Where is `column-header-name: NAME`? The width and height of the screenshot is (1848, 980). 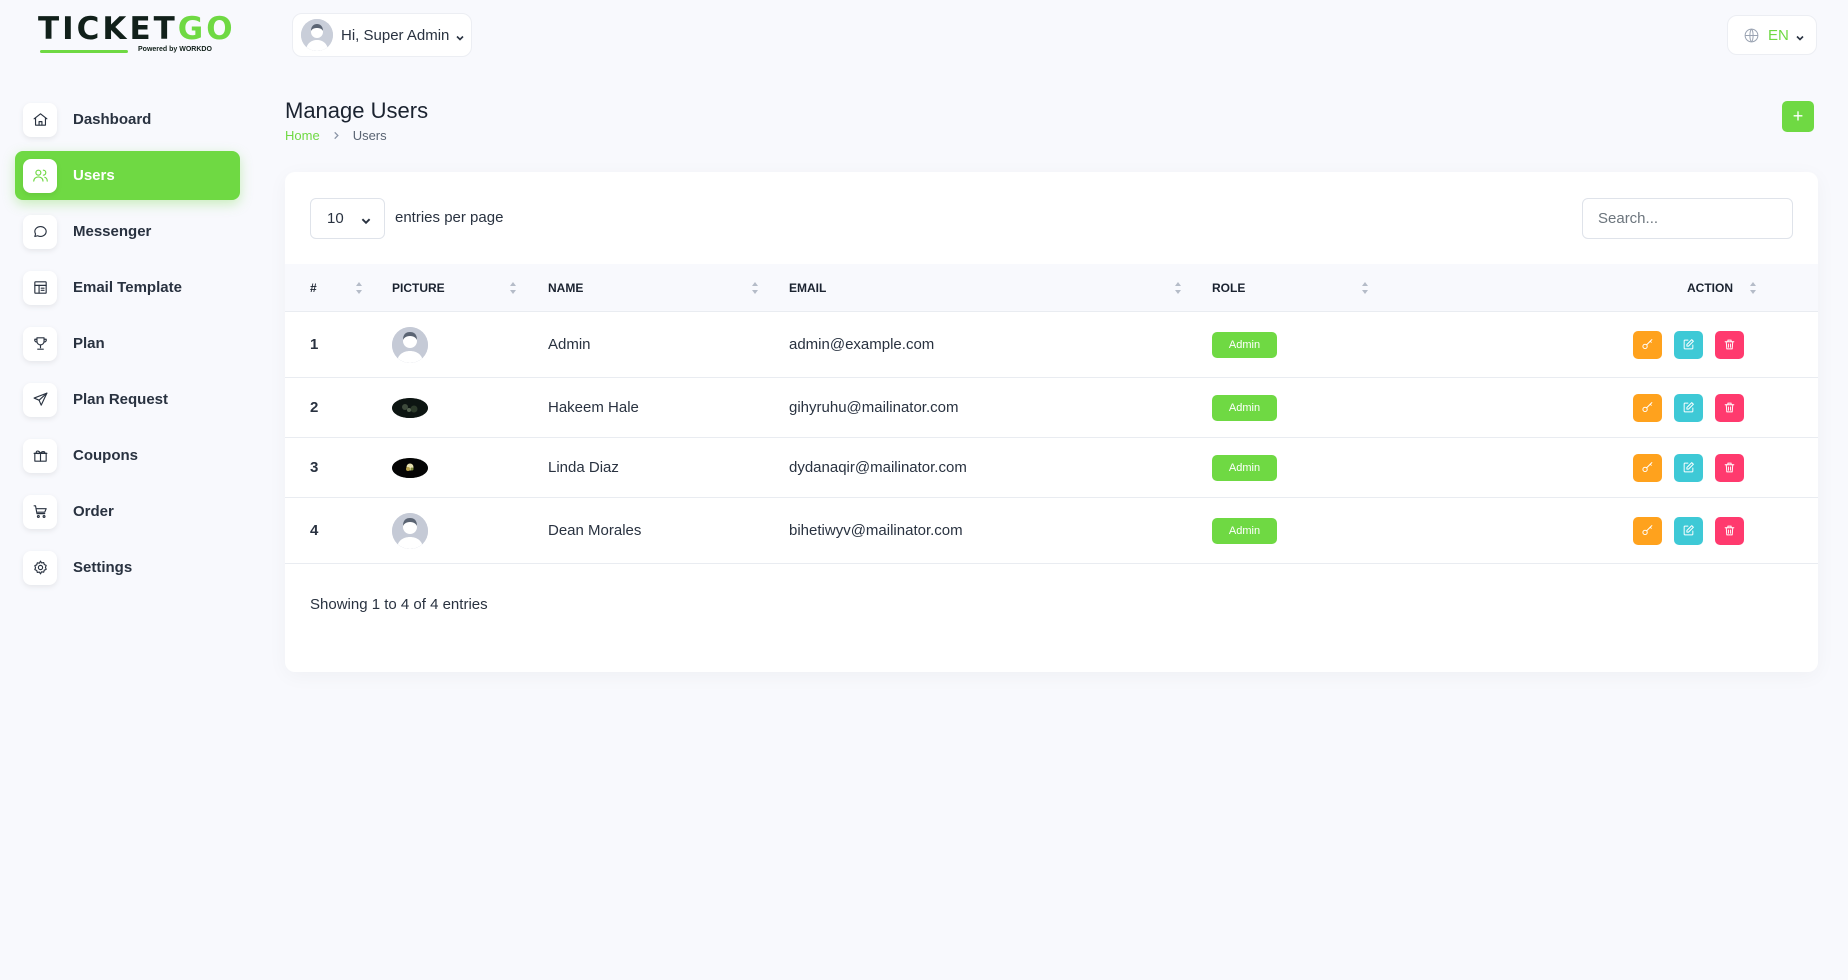
column-header-name: NAME is located at coordinates (565, 288).